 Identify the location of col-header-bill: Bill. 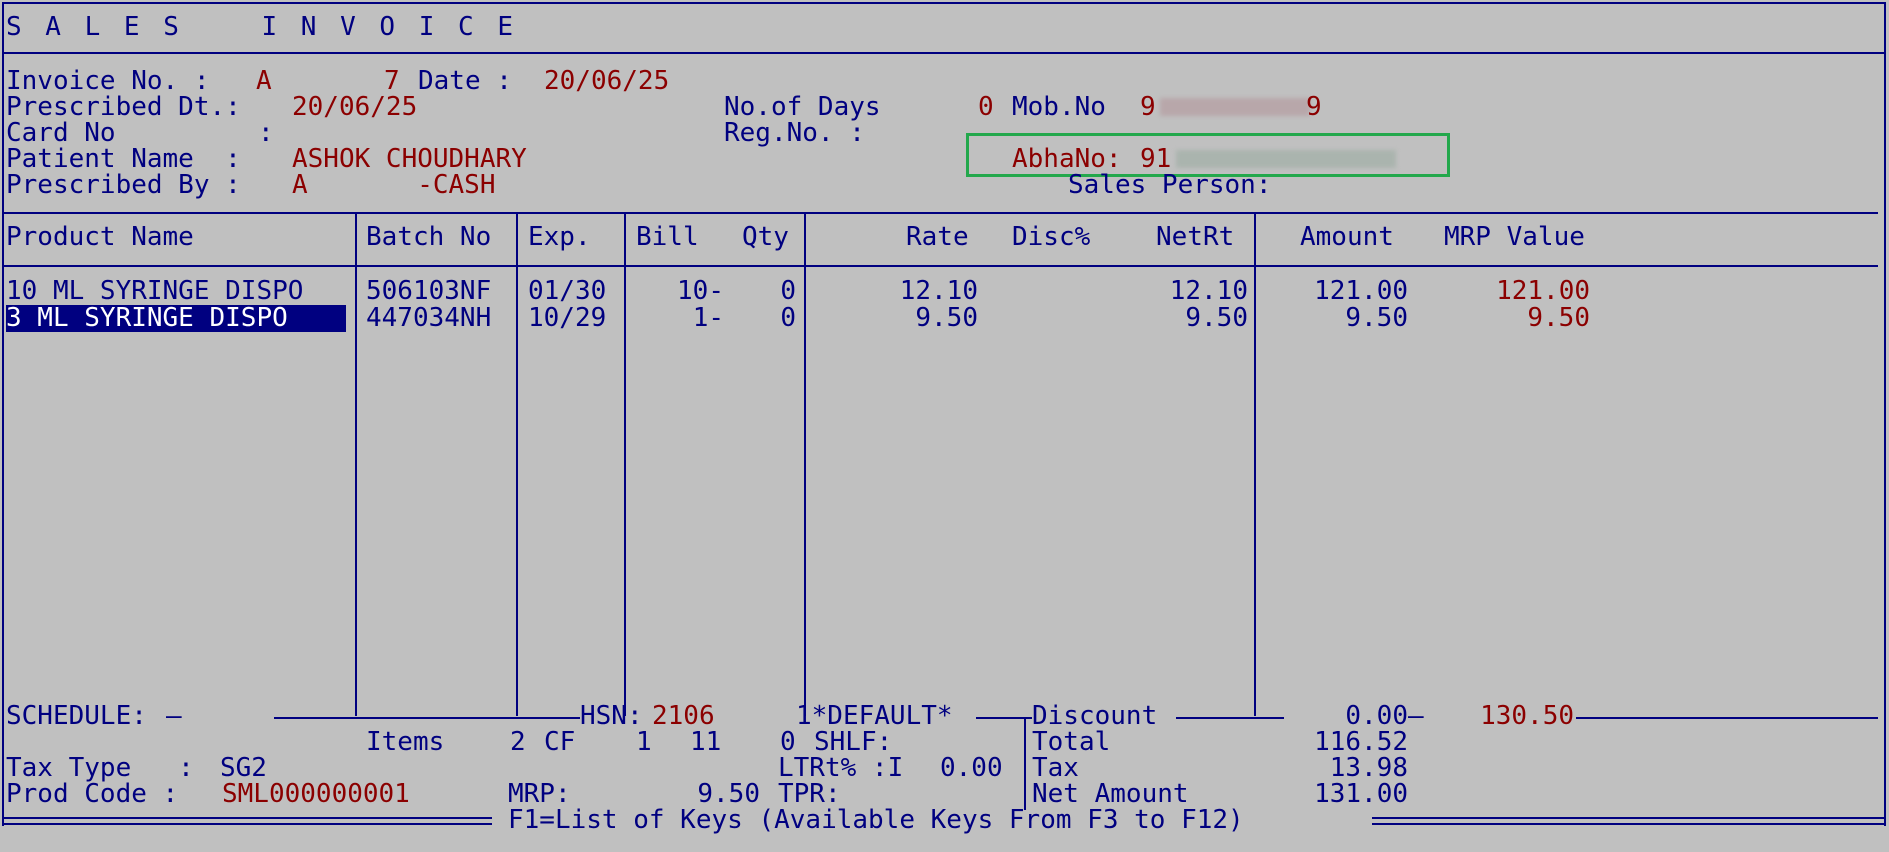
(667, 237).